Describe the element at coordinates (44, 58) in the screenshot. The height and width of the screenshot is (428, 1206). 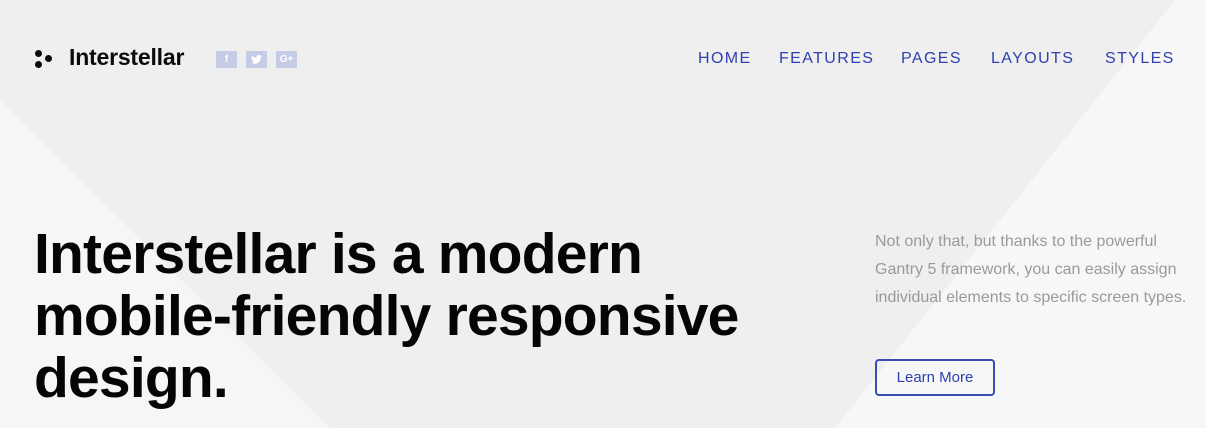
I see `three-dots-logo-icon` at that location.